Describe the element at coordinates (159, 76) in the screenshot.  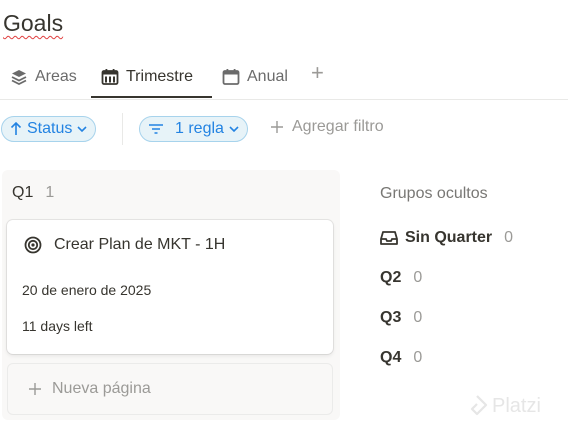
I see `tab-label: Trimestre` at that location.